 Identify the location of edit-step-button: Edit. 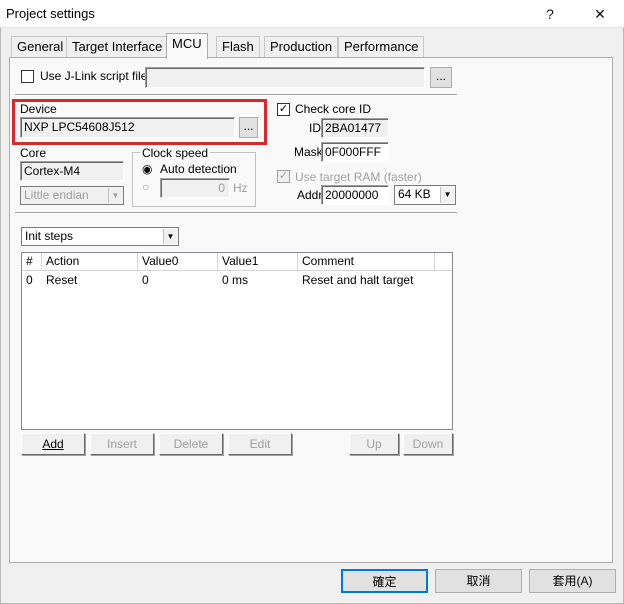
(260, 444).